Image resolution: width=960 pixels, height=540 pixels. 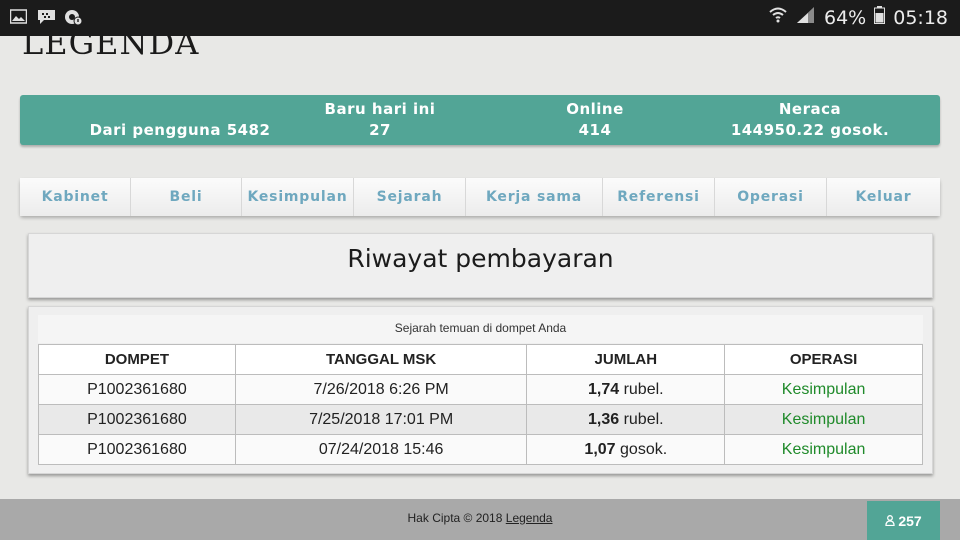 I want to click on nav-item-keluar: Keluar, so click(x=883, y=197).